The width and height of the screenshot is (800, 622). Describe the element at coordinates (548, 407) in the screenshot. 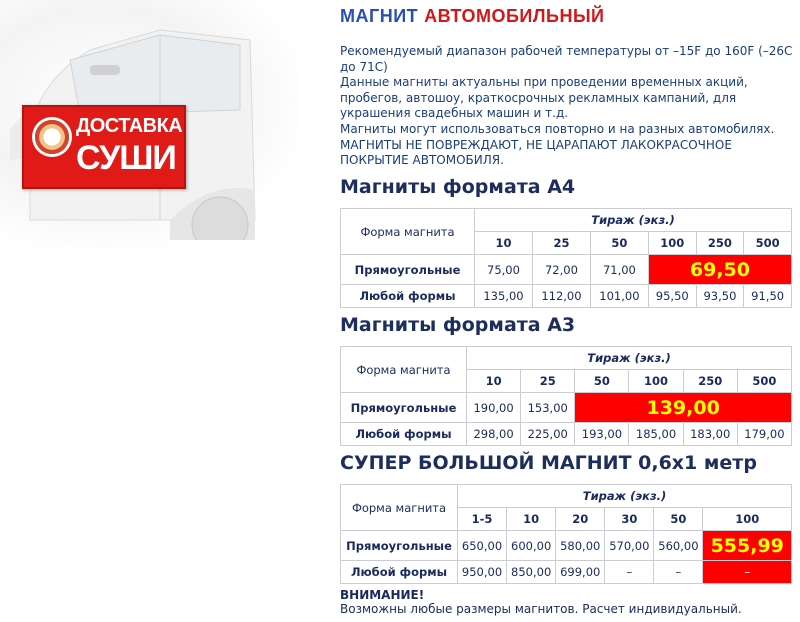

I see `price-cell: 153,00` at that location.